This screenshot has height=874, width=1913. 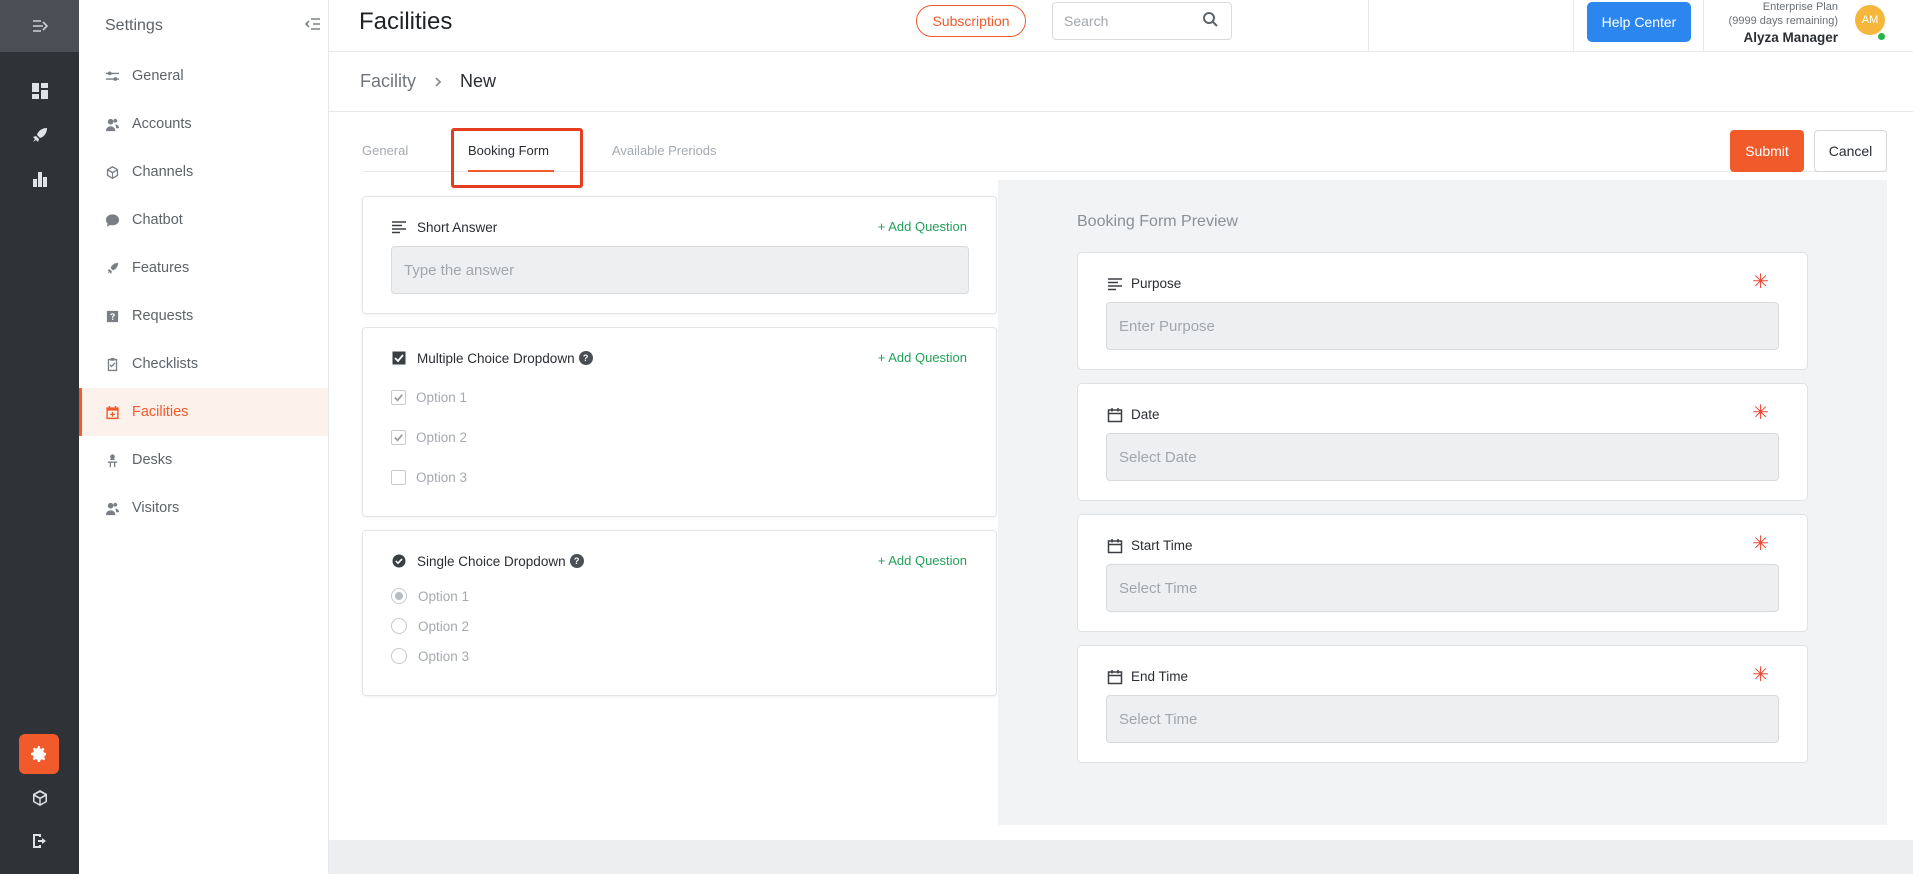 I want to click on collapse-icon, so click(x=312, y=23).